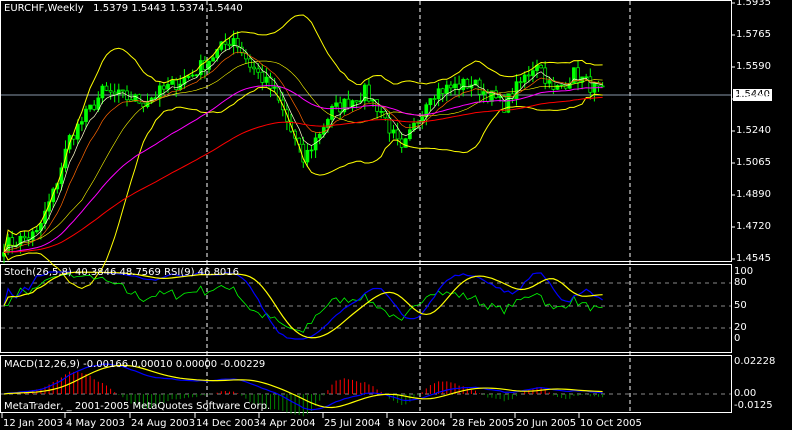  Describe the element at coordinates (740, 327) in the screenshot. I see `stoch-axis-label: 20` at that location.